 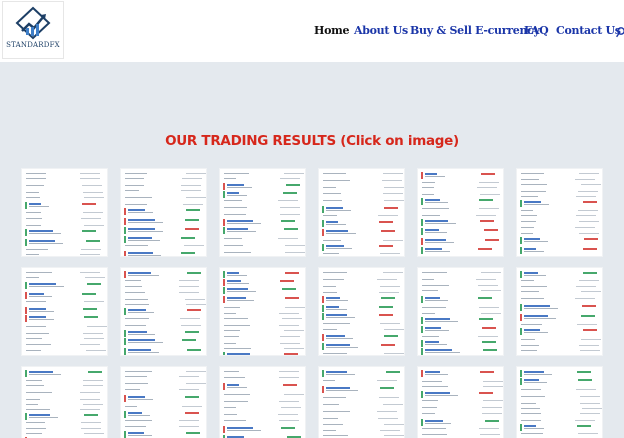 What do you see at coordinates (588, 30) in the screenshot?
I see `nav-contact-us: Contact Us` at bounding box center [588, 30].